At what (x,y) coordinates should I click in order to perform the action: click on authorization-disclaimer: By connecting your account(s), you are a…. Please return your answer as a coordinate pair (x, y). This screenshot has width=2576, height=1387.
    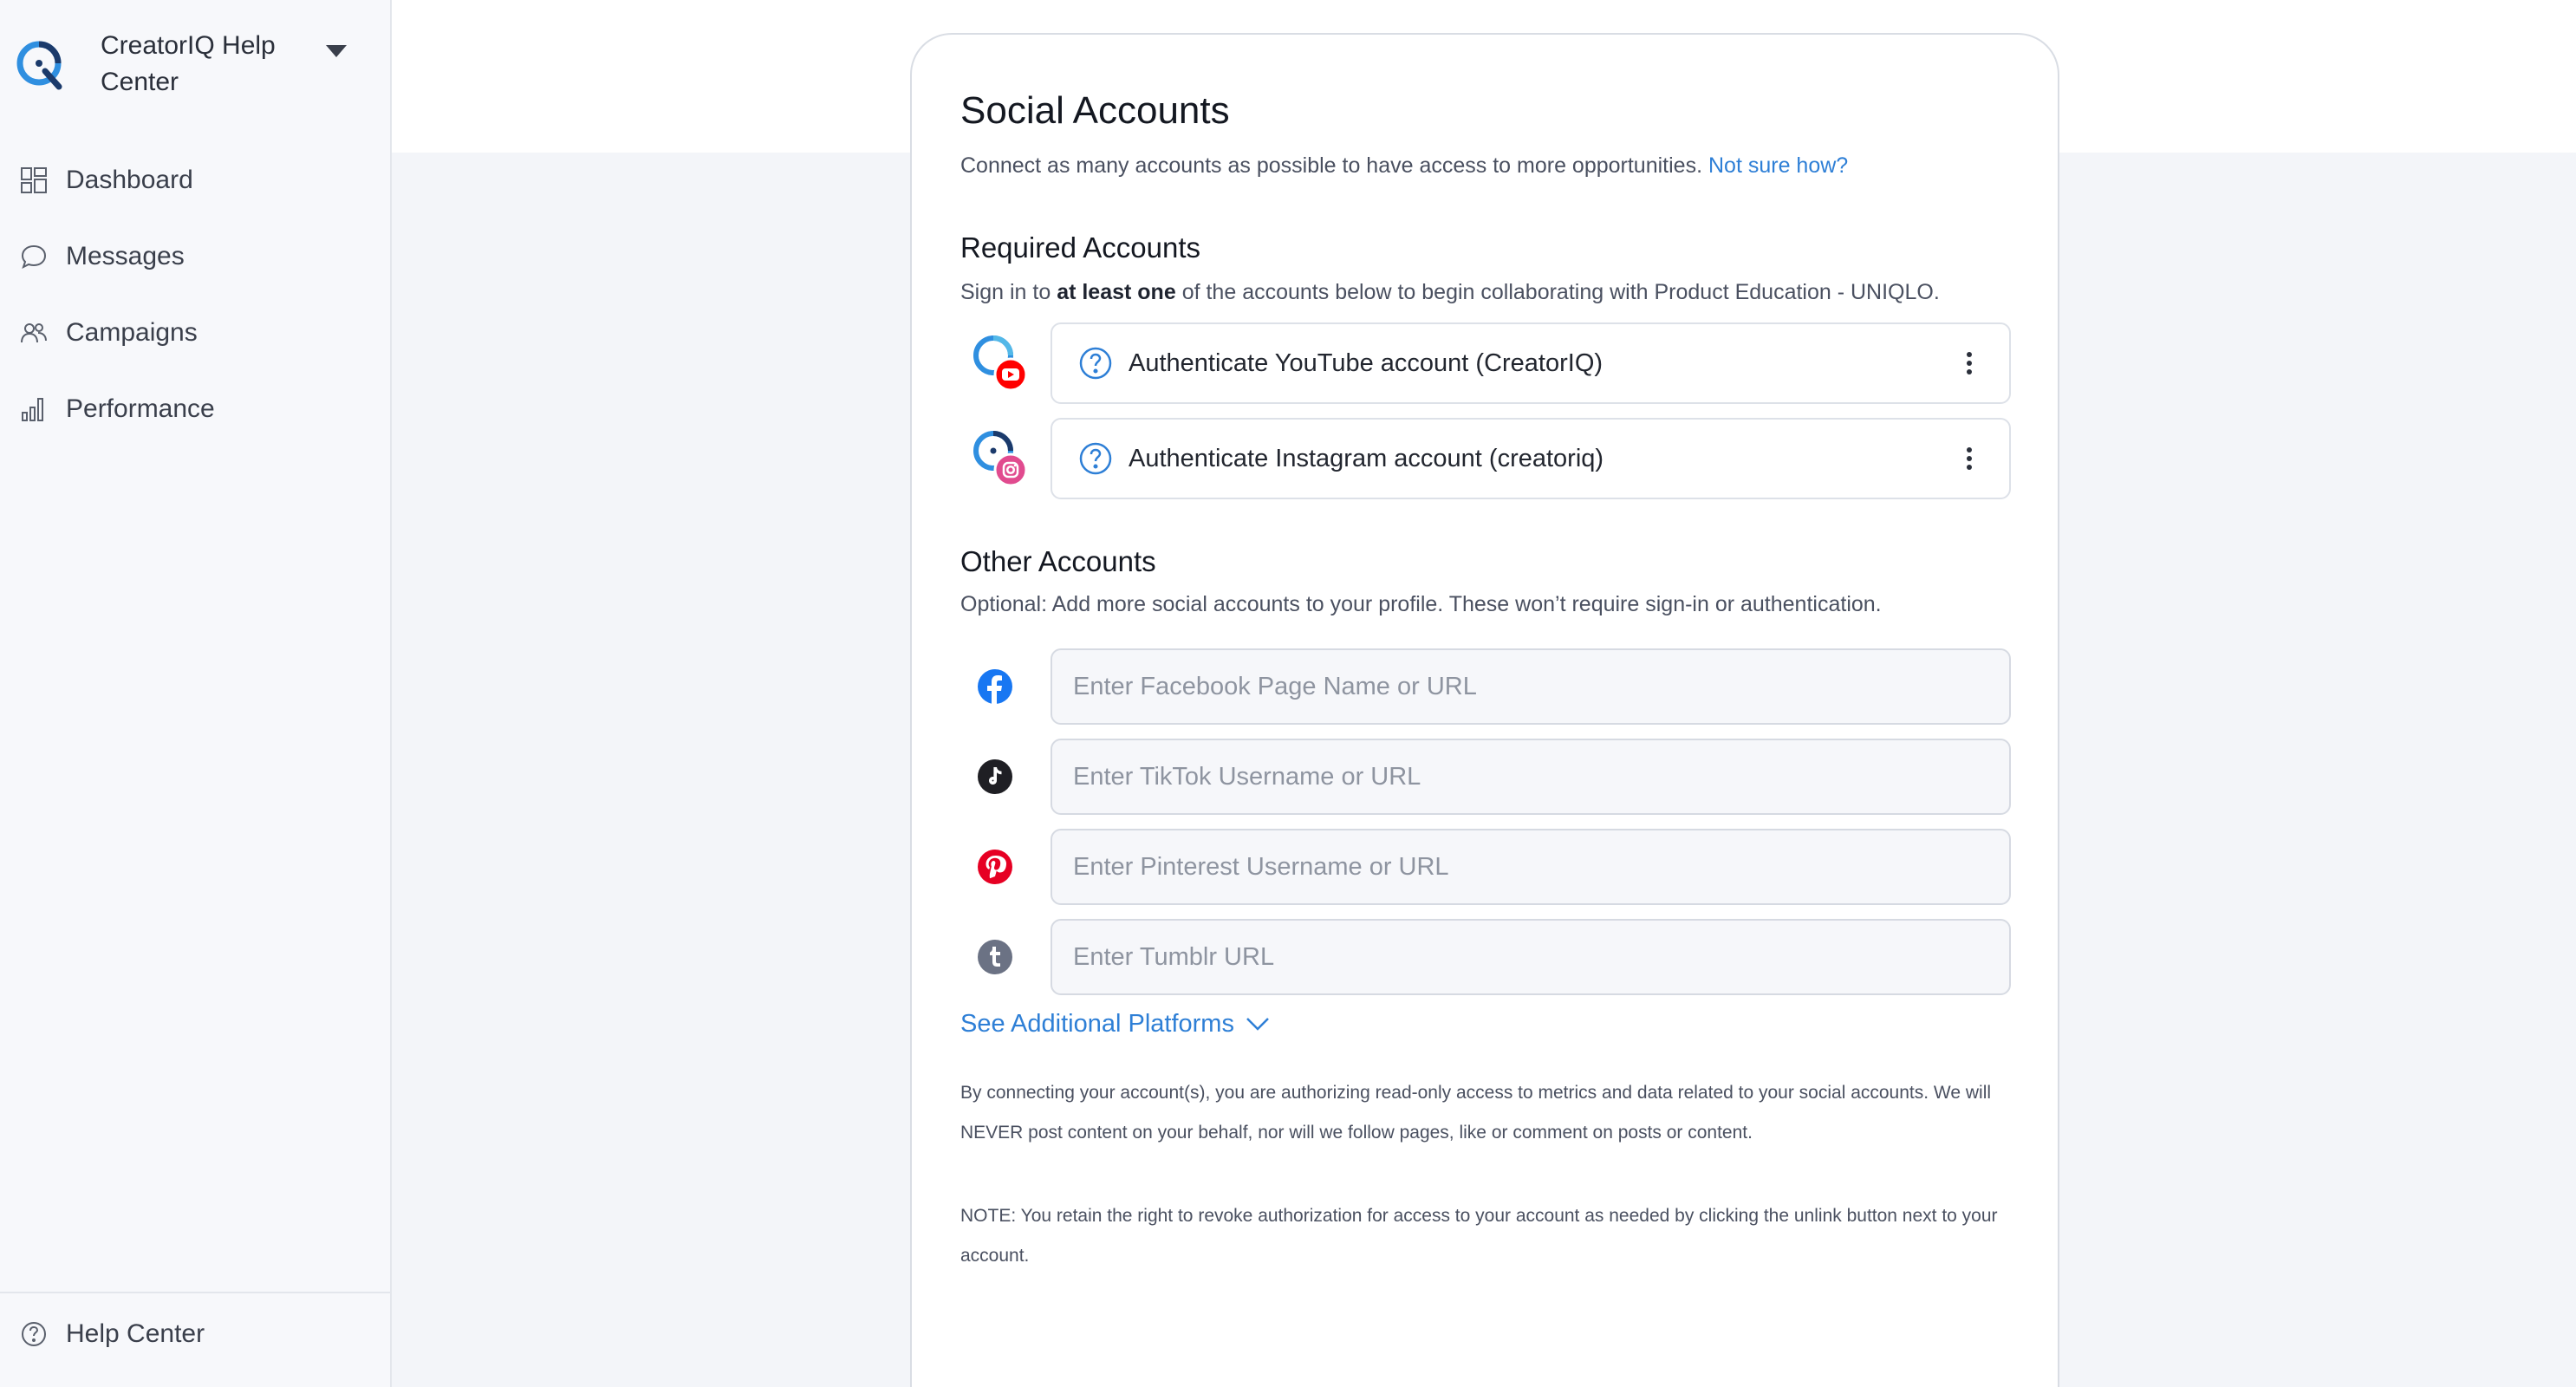
    Looking at the image, I should click on (1476, 1113).